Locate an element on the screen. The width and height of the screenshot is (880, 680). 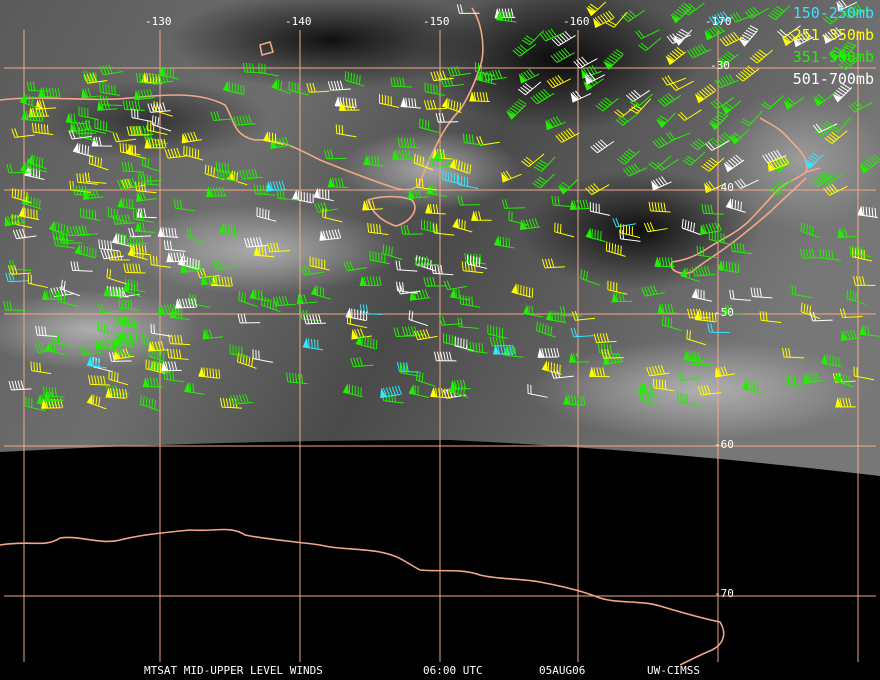
legend-item-251-350mb: 251-350mb is located at coordinates (833, 35).